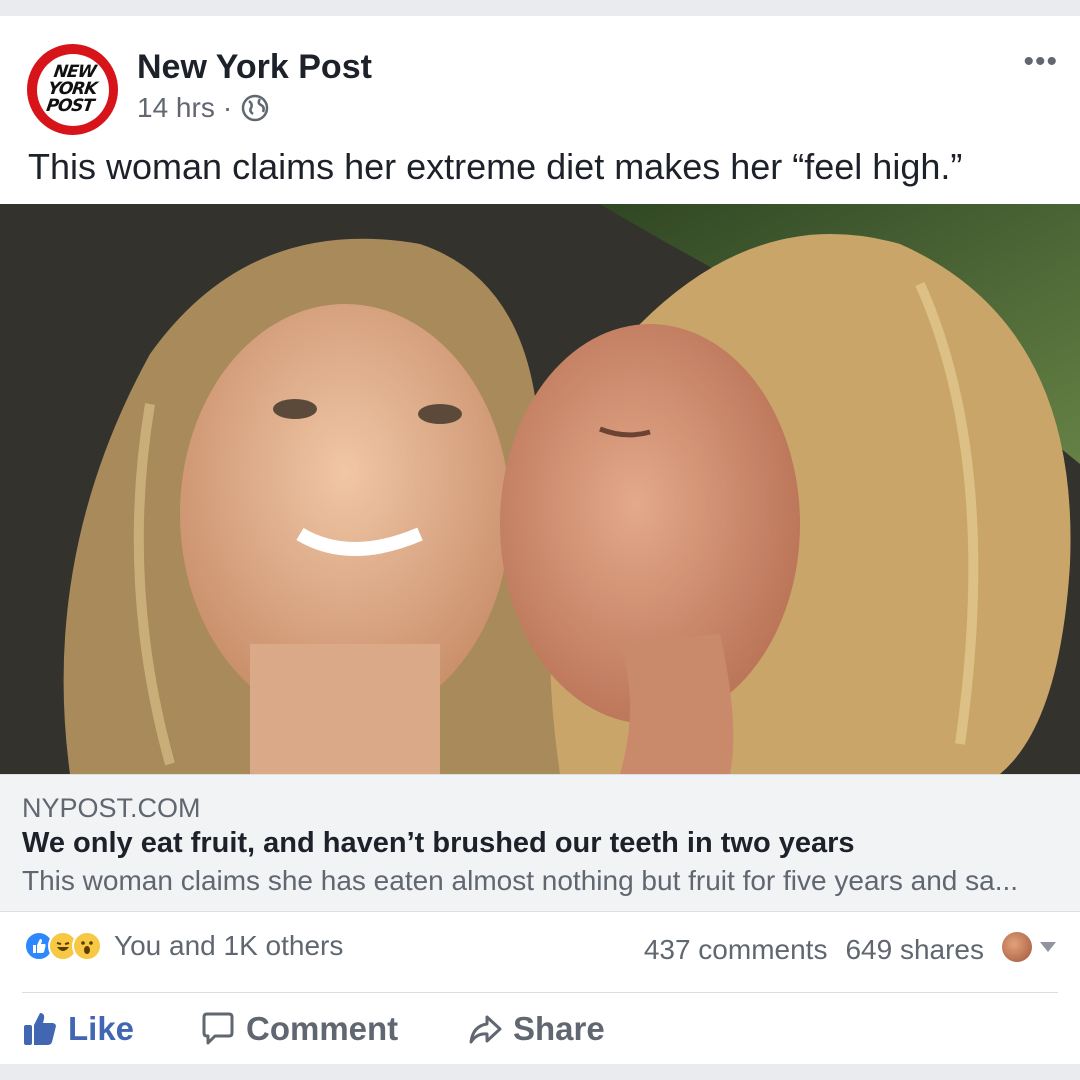 The width and height of the screenshot is (1080, 1080). Describe the element at coordinates (736, 950) in the screenshot. I see `comments-count: 437 comments` at that location.